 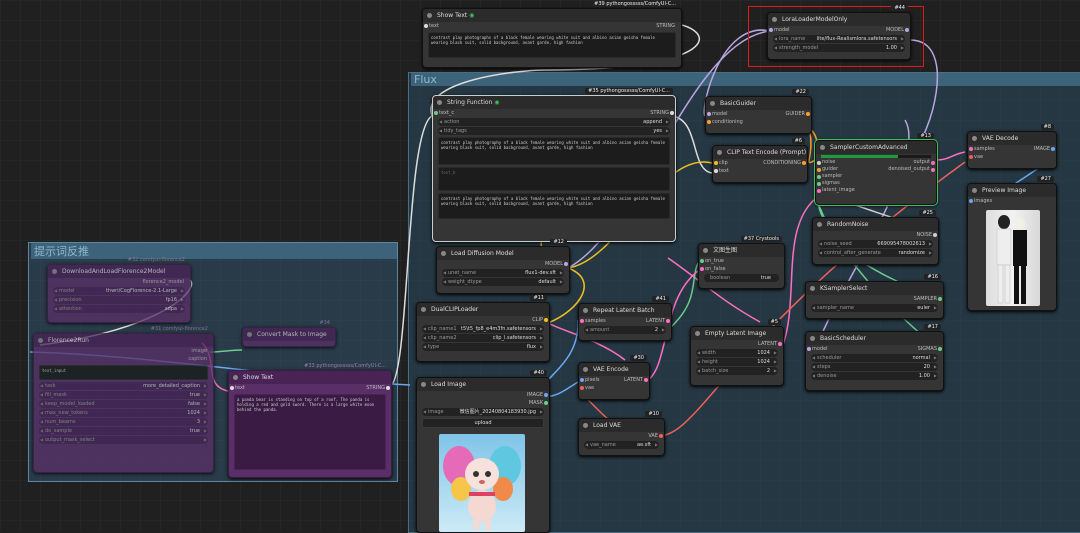 I want to click on steps-stepper: steps 20, so click(x=874, y=367).